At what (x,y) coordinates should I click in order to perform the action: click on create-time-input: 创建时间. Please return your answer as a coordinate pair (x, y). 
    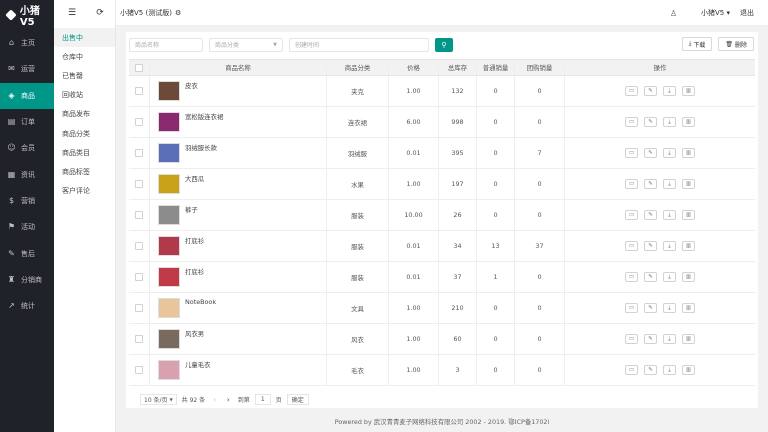
    Looking at the image, I should click on (359, 44).